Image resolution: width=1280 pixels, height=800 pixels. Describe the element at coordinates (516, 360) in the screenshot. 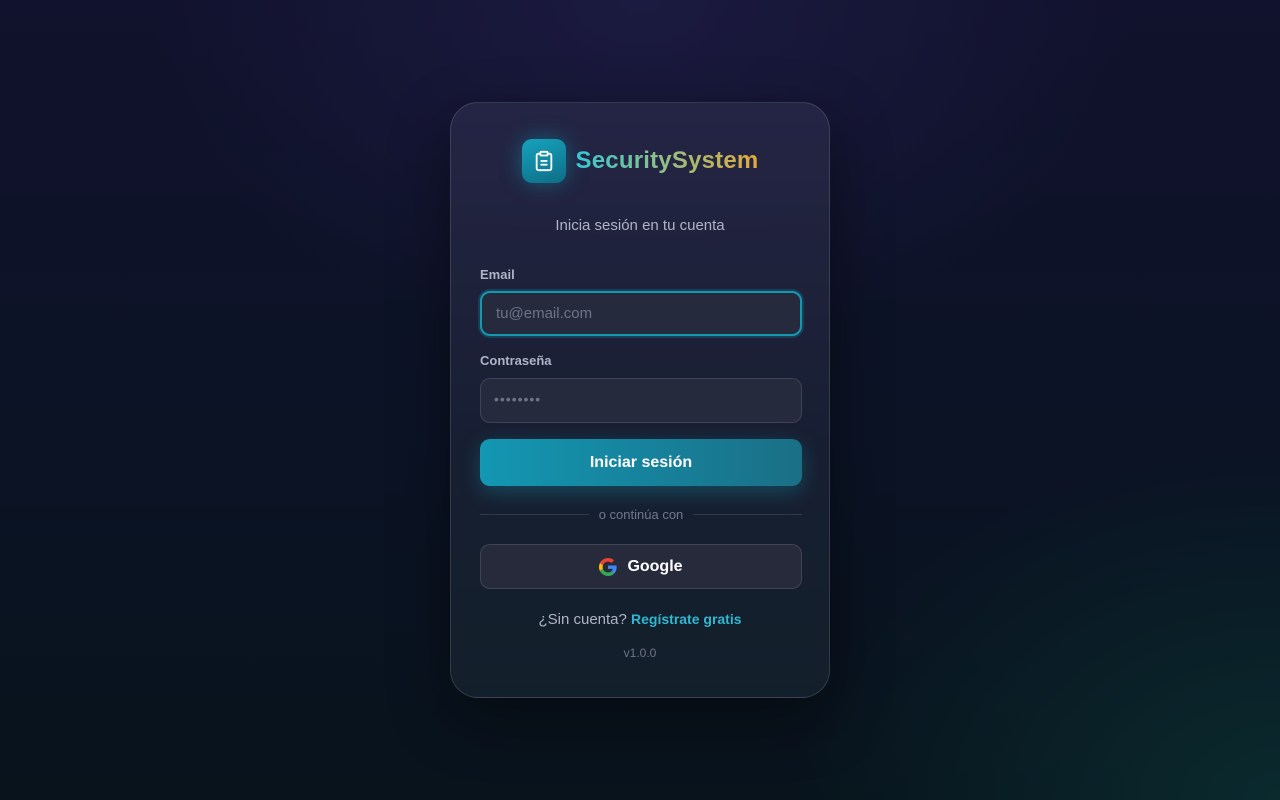

I see `password-label: Contraseña` at that location.